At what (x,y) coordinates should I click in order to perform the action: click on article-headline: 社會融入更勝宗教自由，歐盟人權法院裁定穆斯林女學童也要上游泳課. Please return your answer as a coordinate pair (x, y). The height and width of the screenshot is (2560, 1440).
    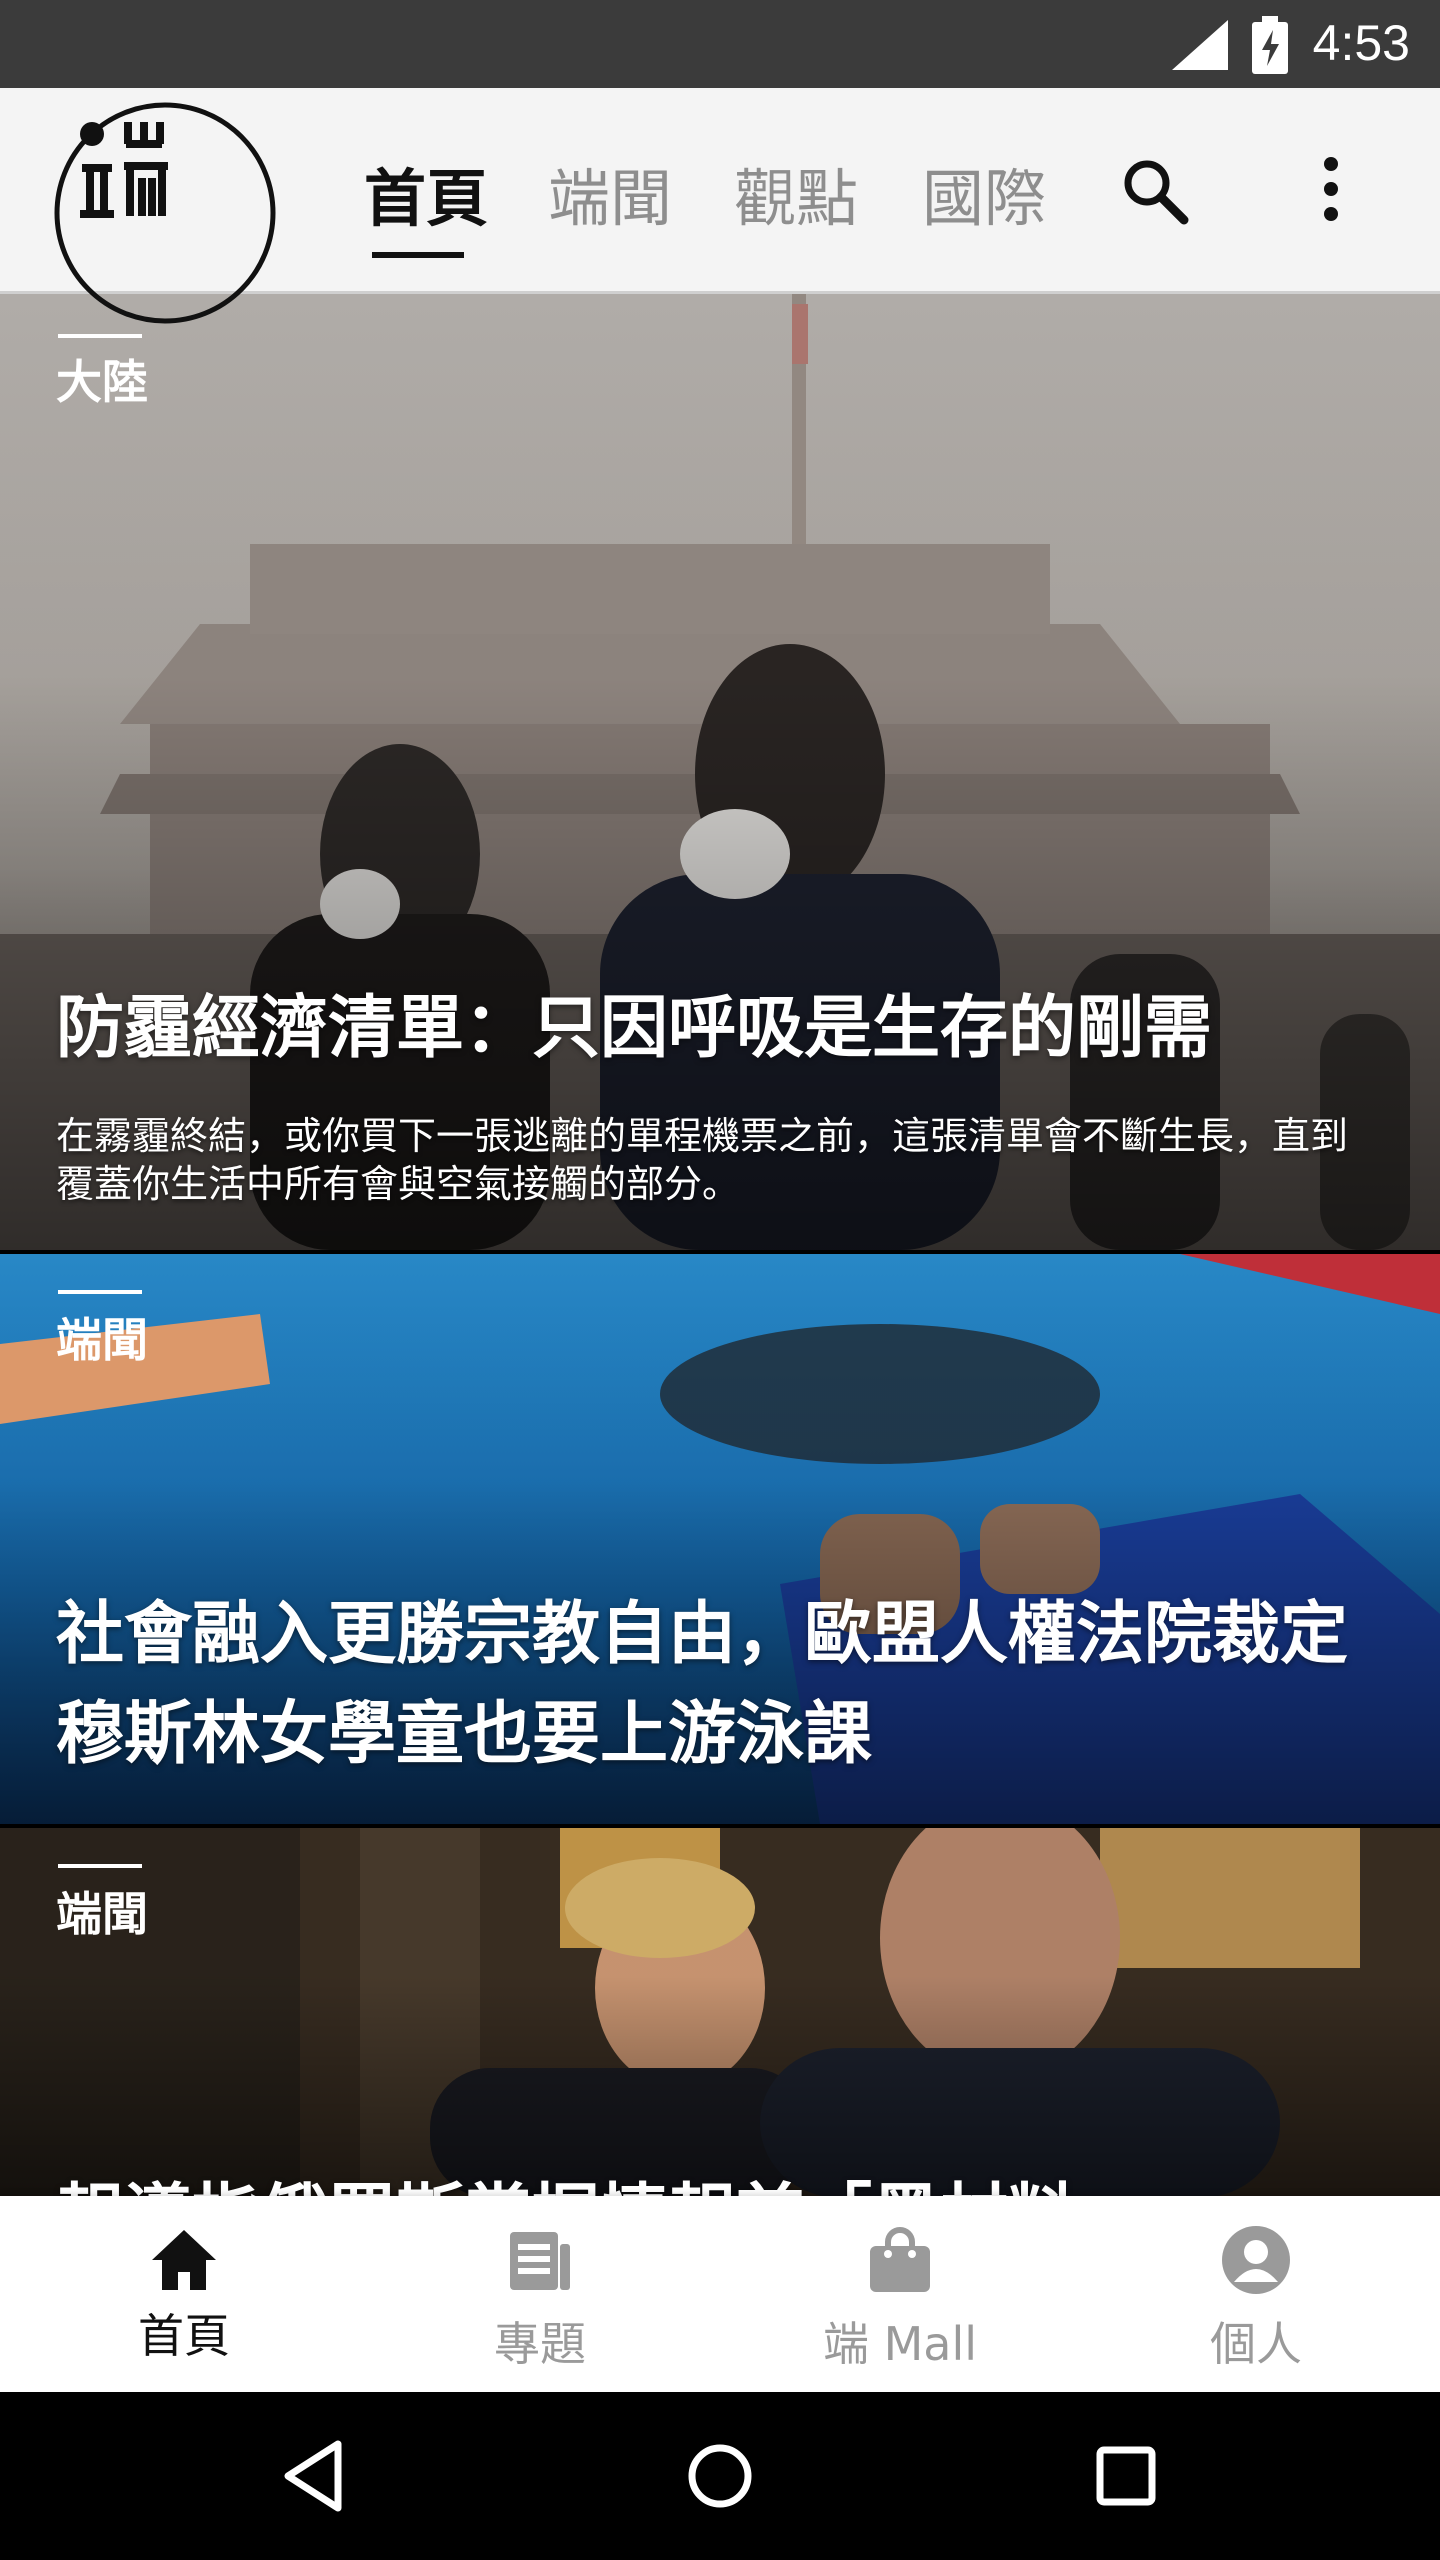
    Looking at the image, I should click on (718, 1684).